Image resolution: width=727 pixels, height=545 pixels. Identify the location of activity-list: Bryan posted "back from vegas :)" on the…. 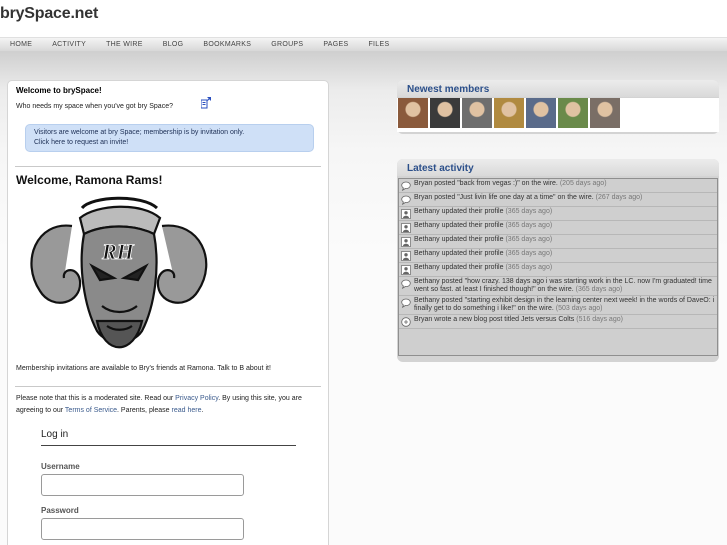
(558, 267).